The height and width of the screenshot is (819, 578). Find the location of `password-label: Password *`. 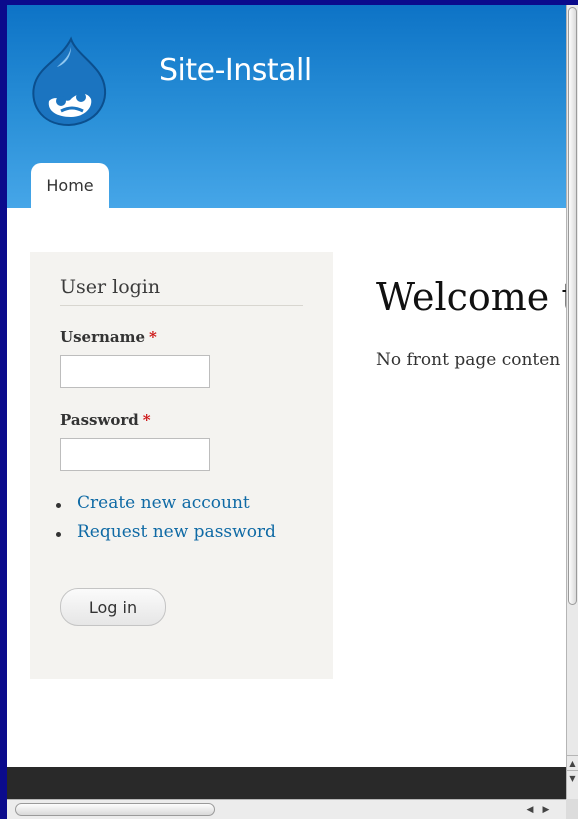

password-label: Password * is located at coordinates (105, 420).